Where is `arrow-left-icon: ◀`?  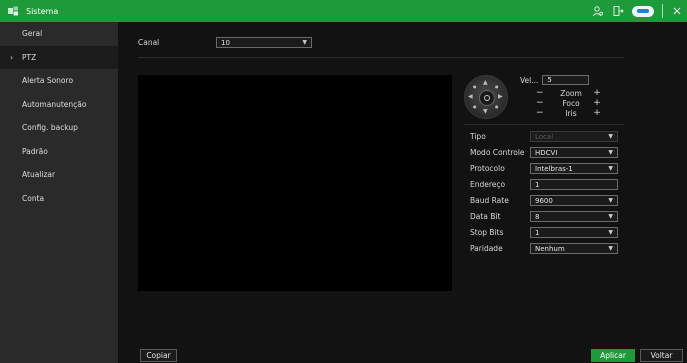 arrow-left-icon: ◀ is located at coordinates (470, 96).